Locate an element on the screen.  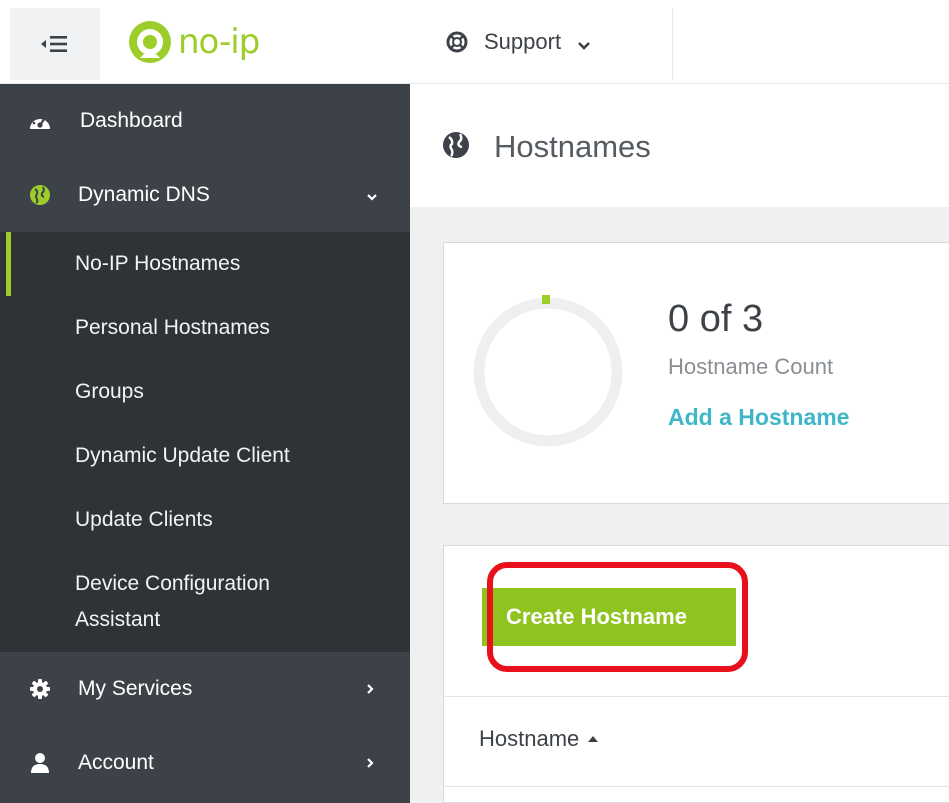
hostname-count-label: Hostname Count is located at coordinates (751, 366).